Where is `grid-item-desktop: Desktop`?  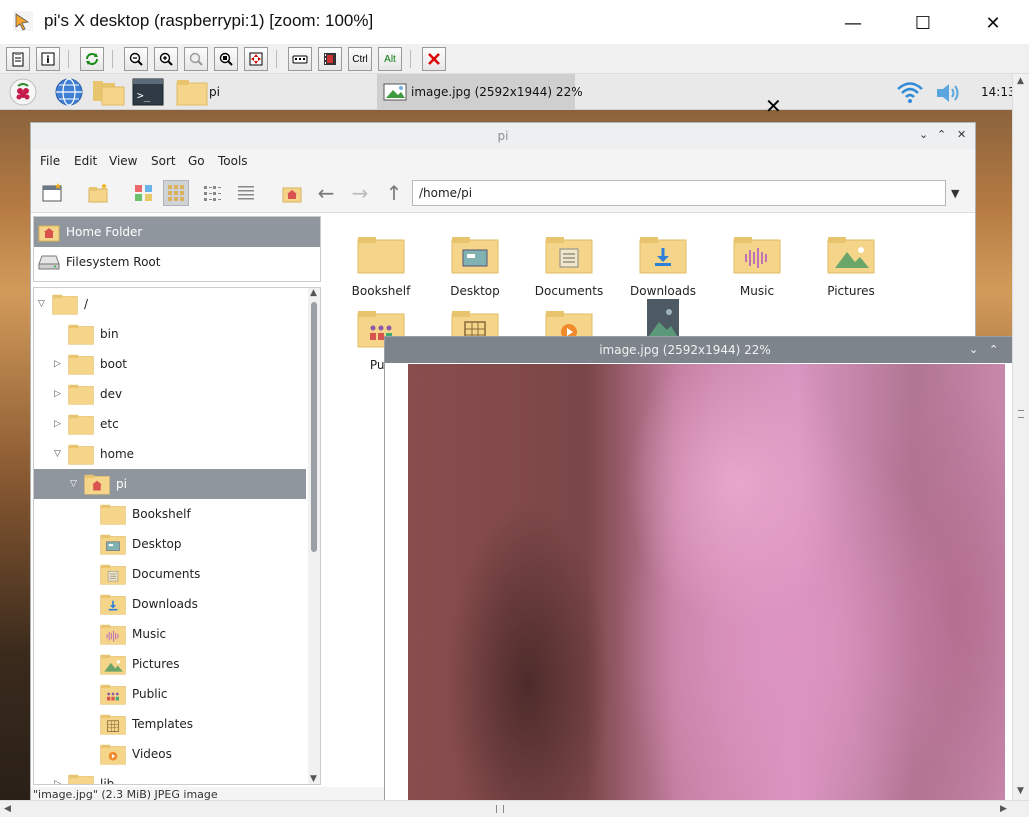 grid-item-desktop: Desktop is located at coordinates (475, 264).